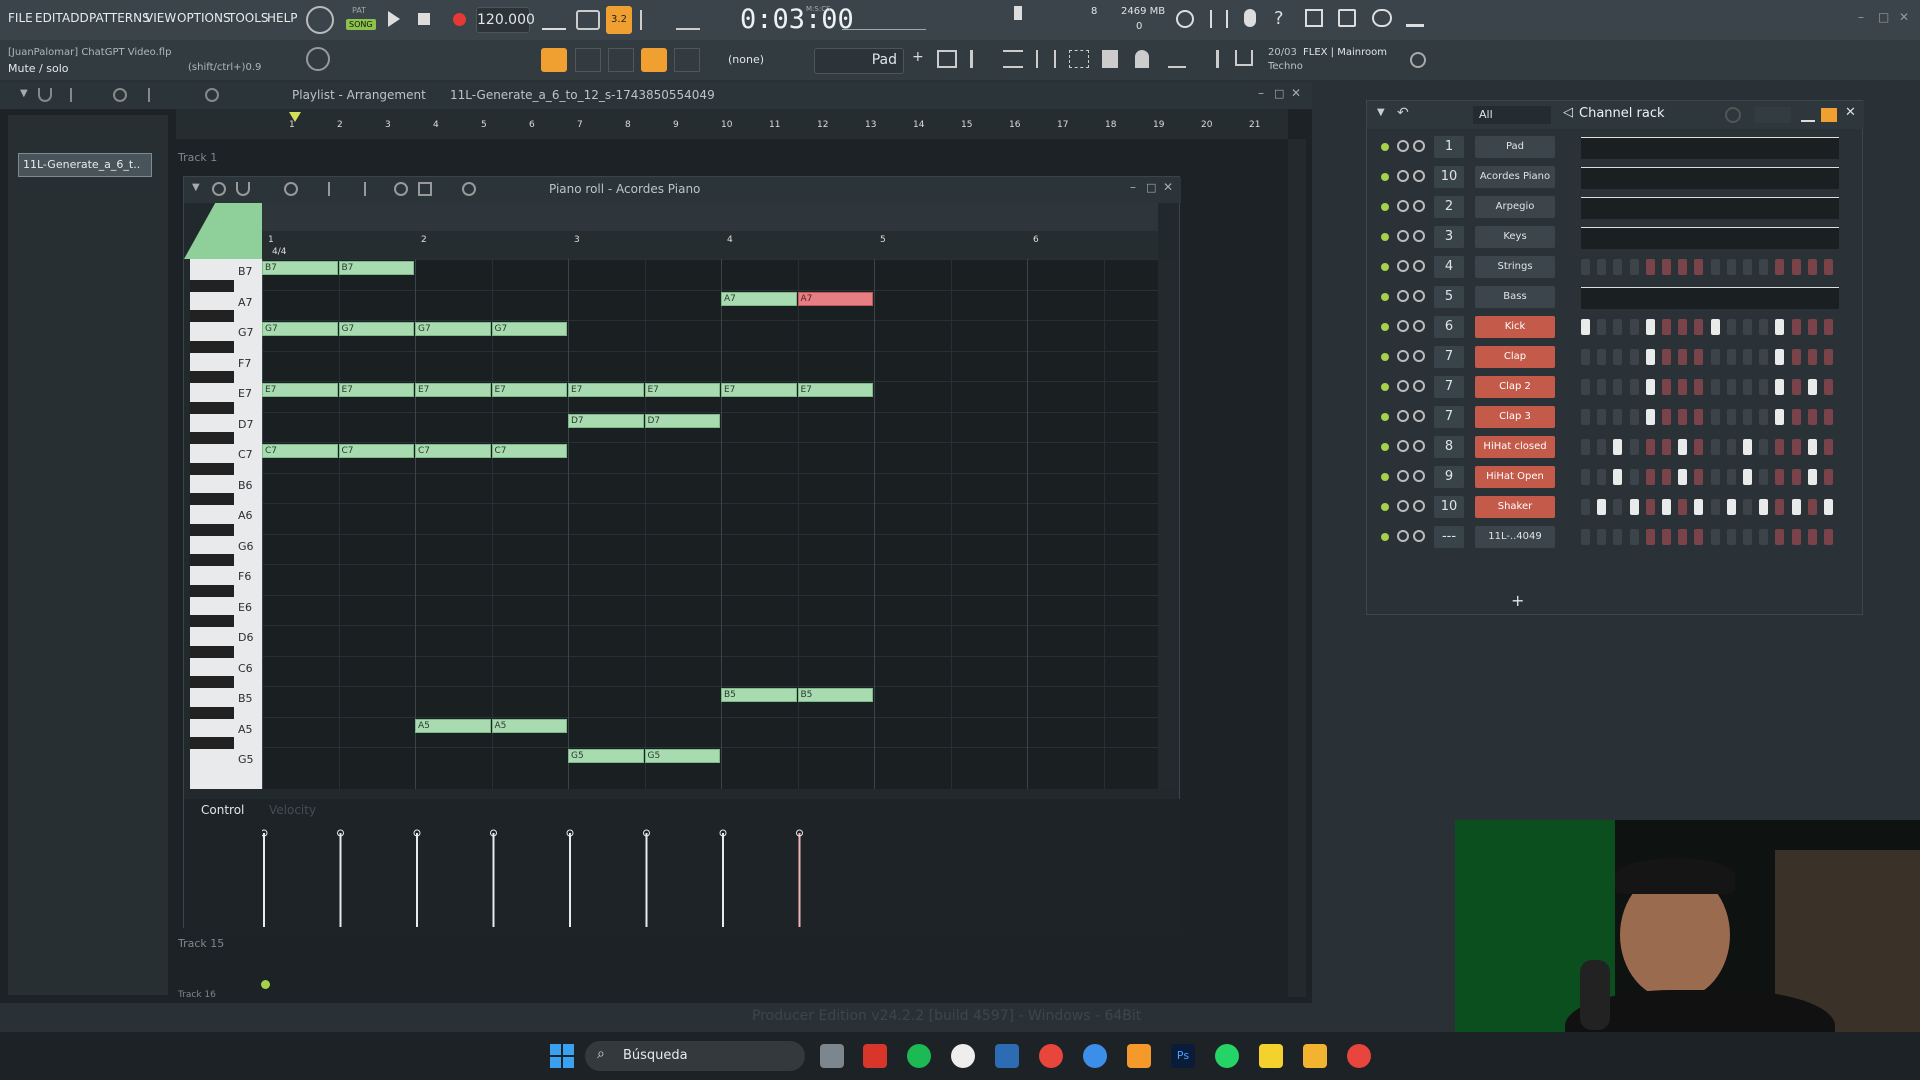  Describe the element at coordinates (219, 189) in the screenshot. I see `tools-wrench-icon` at that location.